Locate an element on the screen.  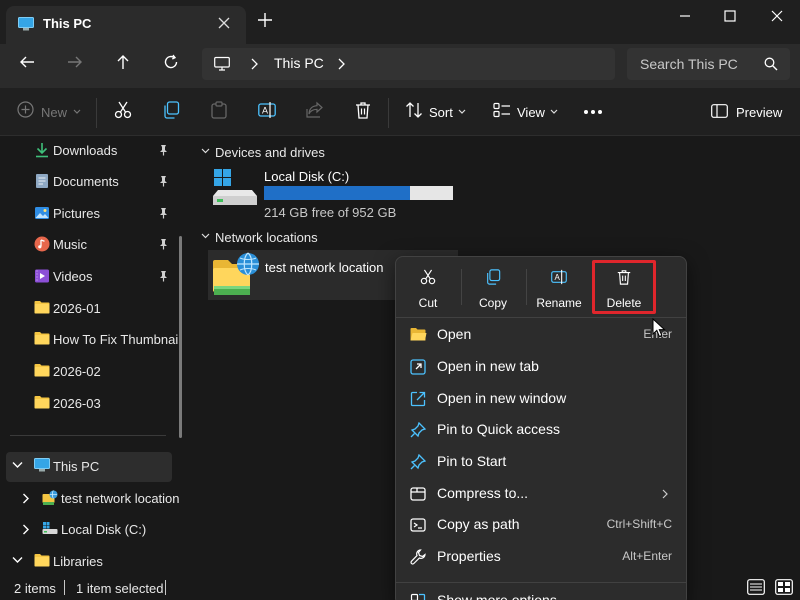
svg-text: A is located at coordinates (558, 277).